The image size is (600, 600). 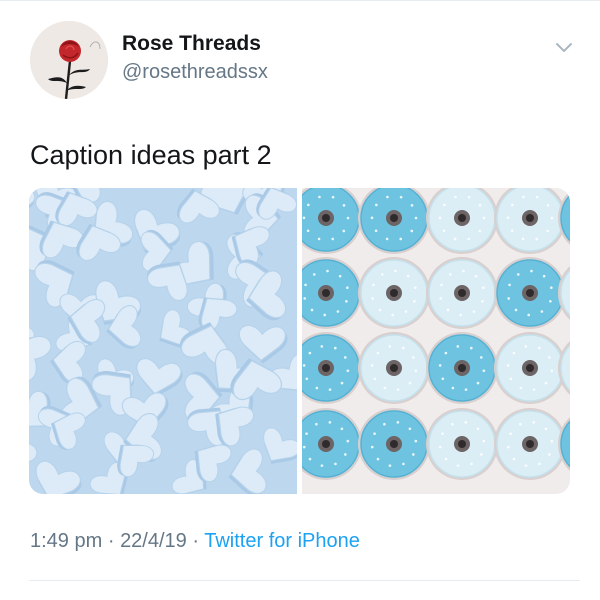 I want to click on avatar, so click(x=69, y=60).